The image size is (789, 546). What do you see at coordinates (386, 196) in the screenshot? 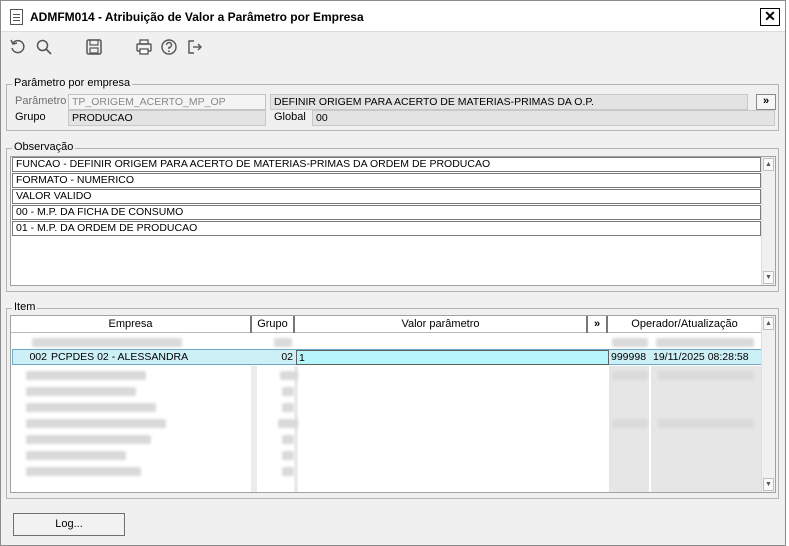
I see `observacao-line: VALOR VALIDO` at bounding box center [386, 196].